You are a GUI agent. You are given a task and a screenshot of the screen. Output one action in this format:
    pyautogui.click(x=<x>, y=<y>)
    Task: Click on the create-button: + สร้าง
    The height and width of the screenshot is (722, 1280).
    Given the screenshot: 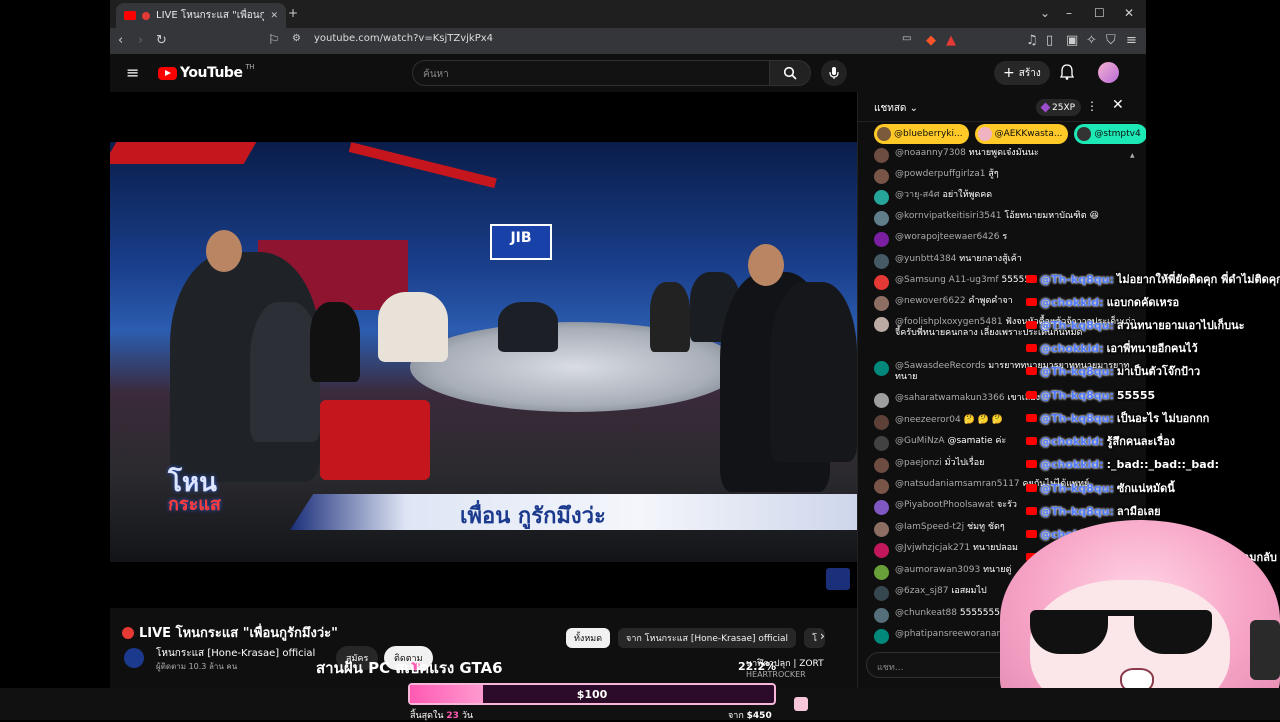 What is the action you would take?
    pyautogui.click(x=1022, y=73)
    